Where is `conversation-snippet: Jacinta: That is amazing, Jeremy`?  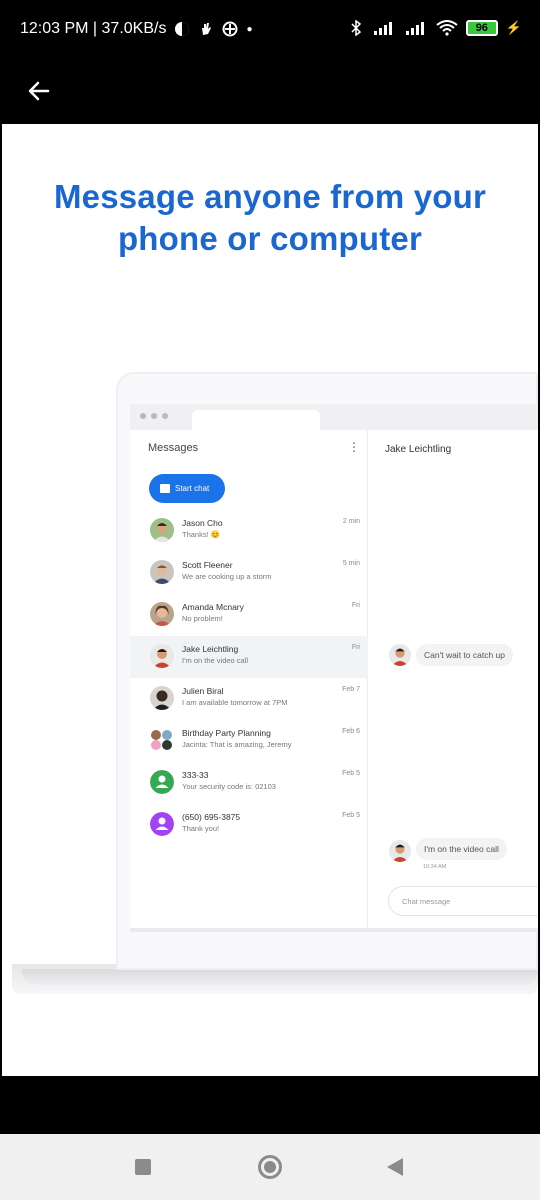 conversation-snippet: Jacinta: That is amazing, Jeremy is located at coordinates (237, 744).